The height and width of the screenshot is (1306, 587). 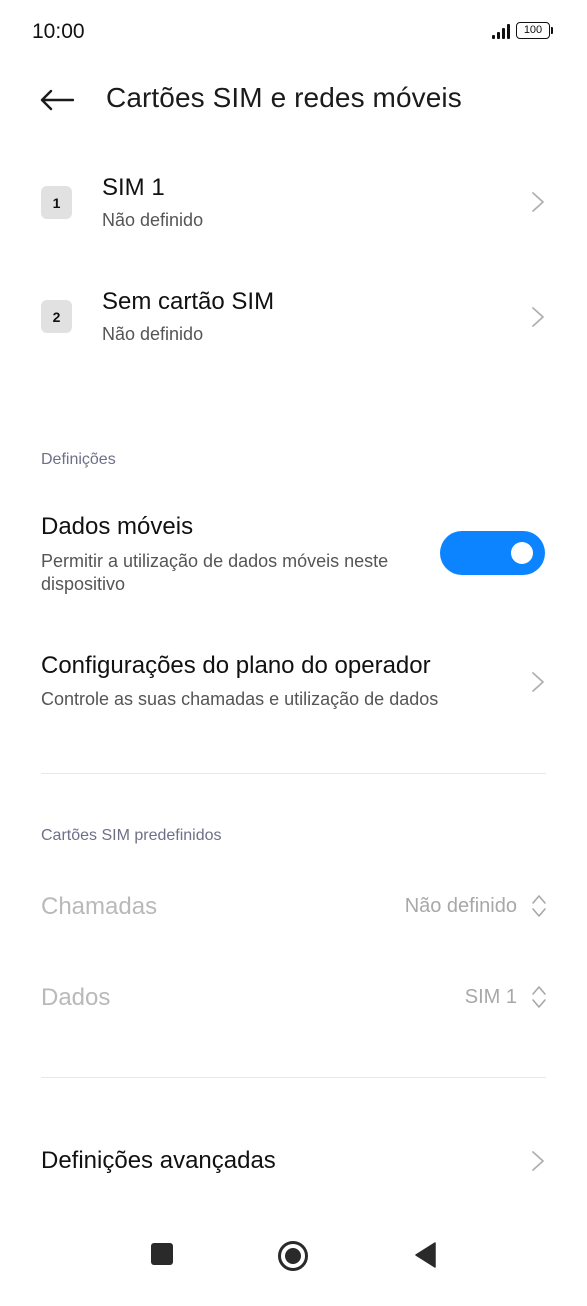 What do you see at coordinates (58, 31) in the screenshot?
I see `status-time: 10:00` at bounding box center [58, 31].